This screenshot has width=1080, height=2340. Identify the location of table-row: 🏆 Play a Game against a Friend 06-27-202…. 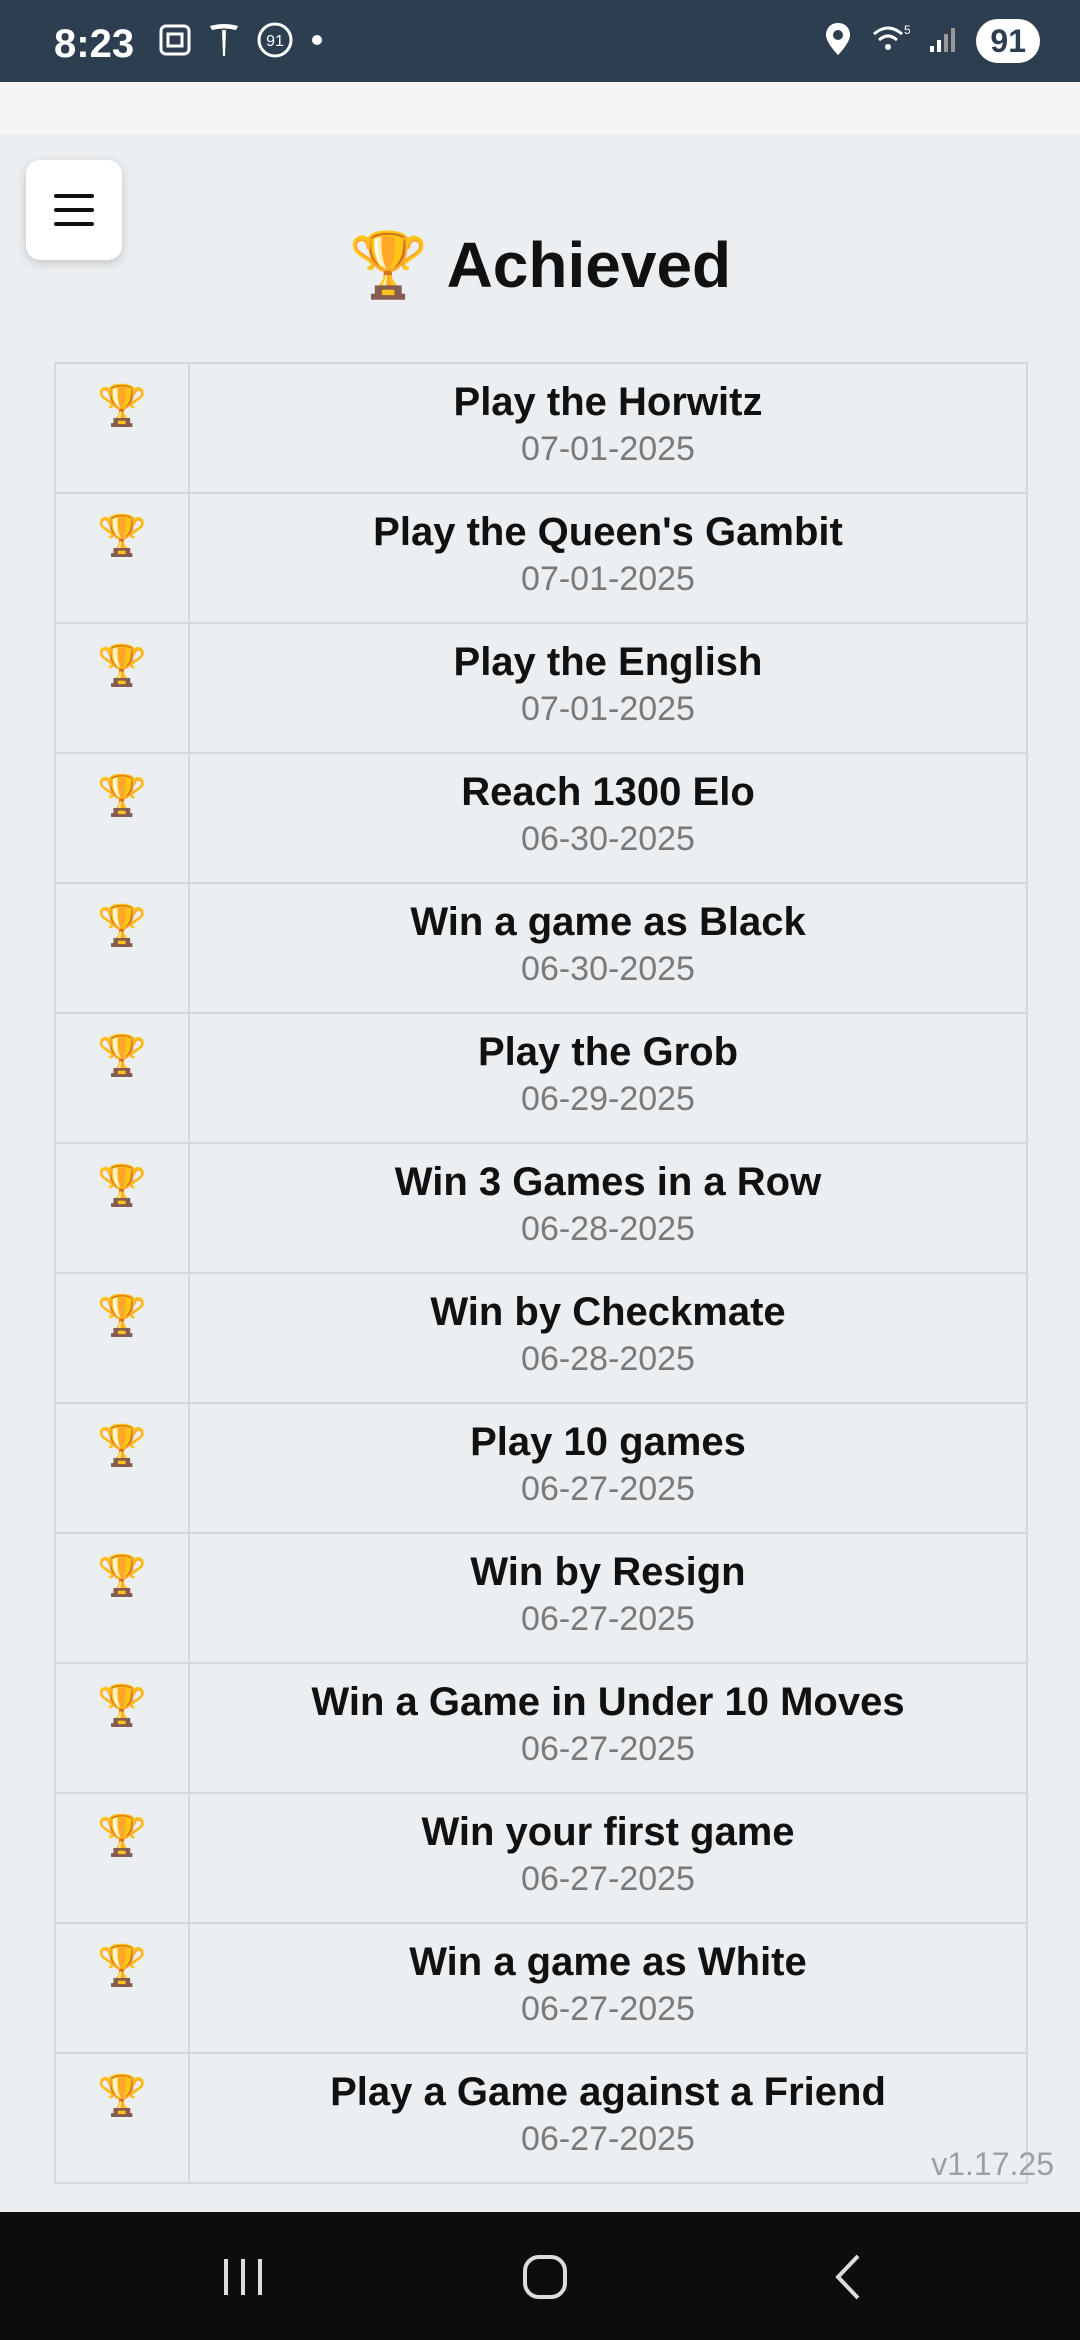
(541, 2119).